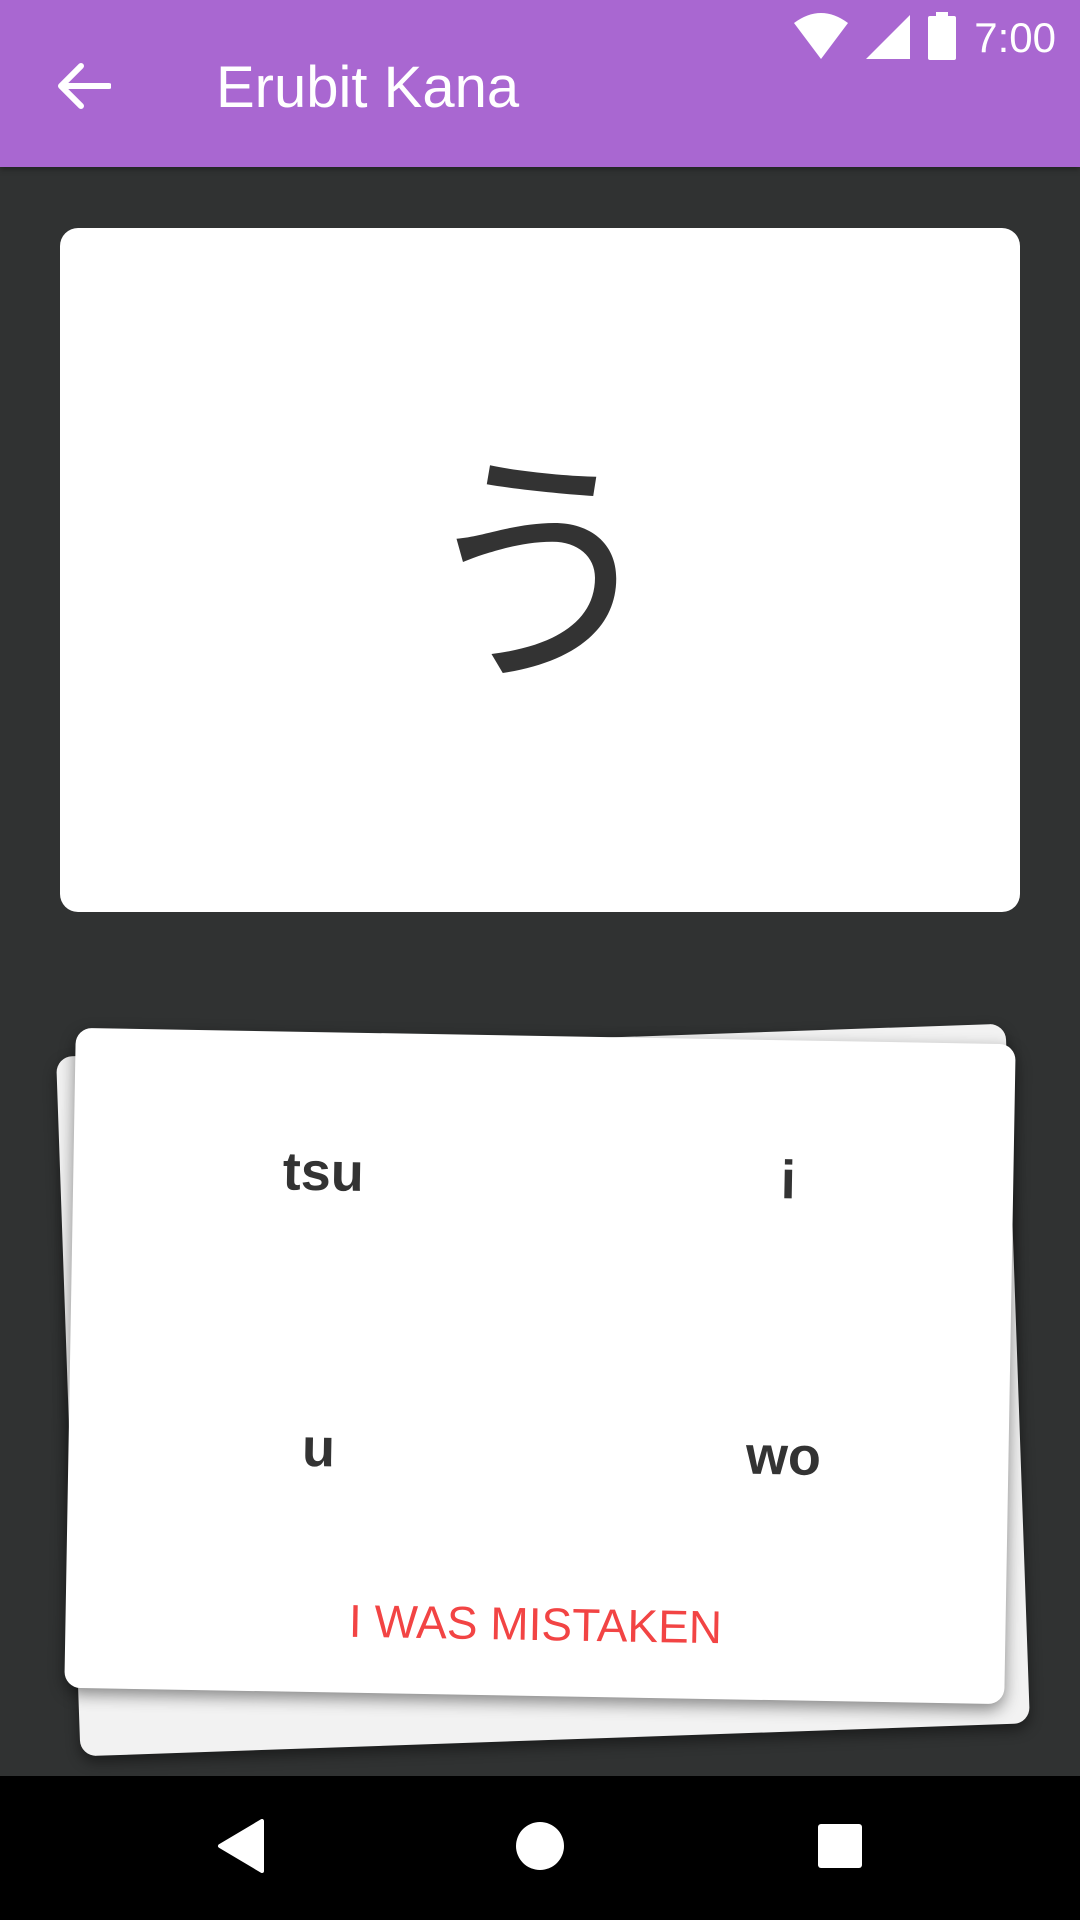 Image resolution: width=1080 pixels, height=1920 pixels. What do you see at coordinates (1015, 37) in the screenshot?
I see `status-time: 7:00` at bounding box center [1015, 37].